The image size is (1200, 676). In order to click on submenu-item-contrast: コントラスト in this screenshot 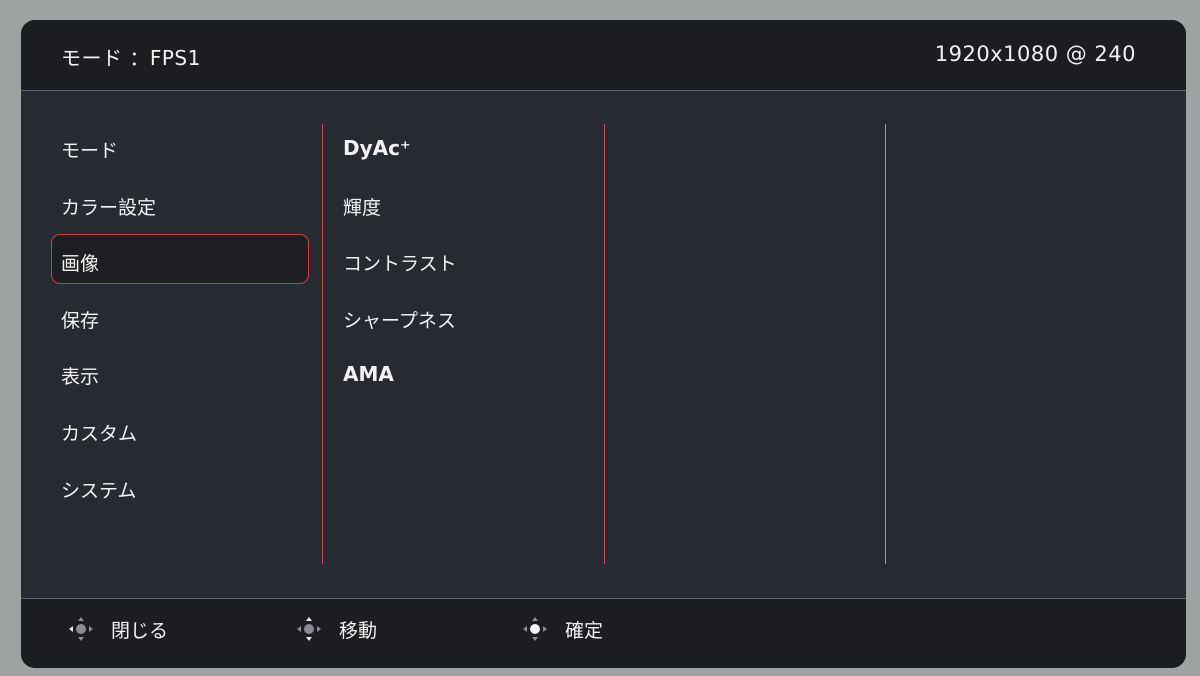, I will do `click(400, 262)`.